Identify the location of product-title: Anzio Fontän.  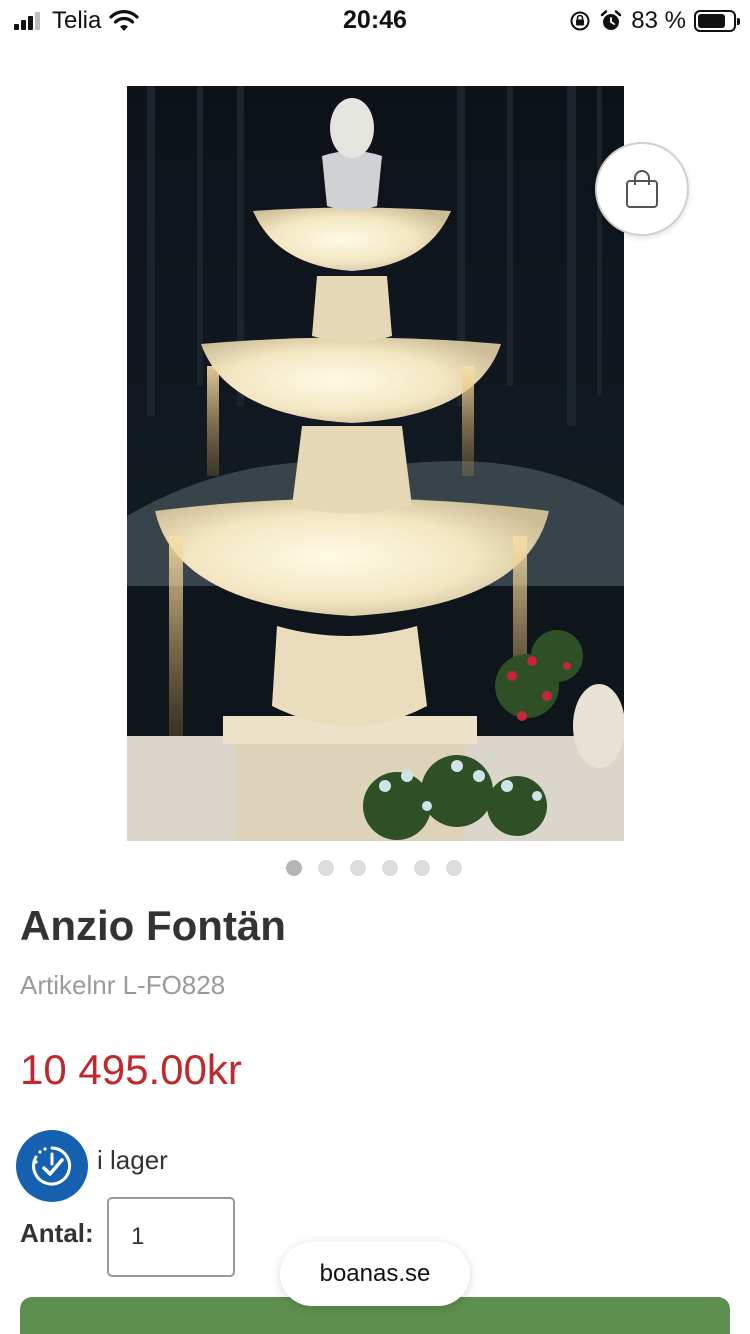
(153, 925).